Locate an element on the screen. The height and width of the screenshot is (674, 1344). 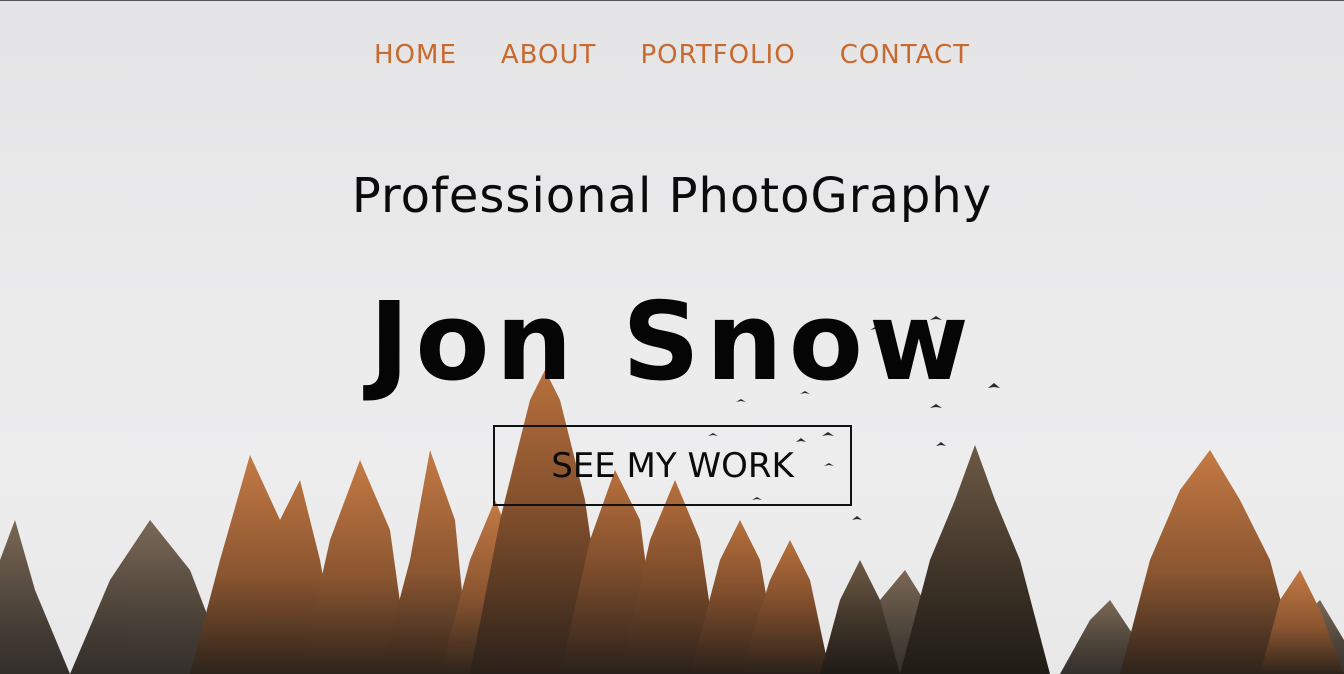
nav-portfolio-link: PORTFOLIO is located at coordinates (717, 55).